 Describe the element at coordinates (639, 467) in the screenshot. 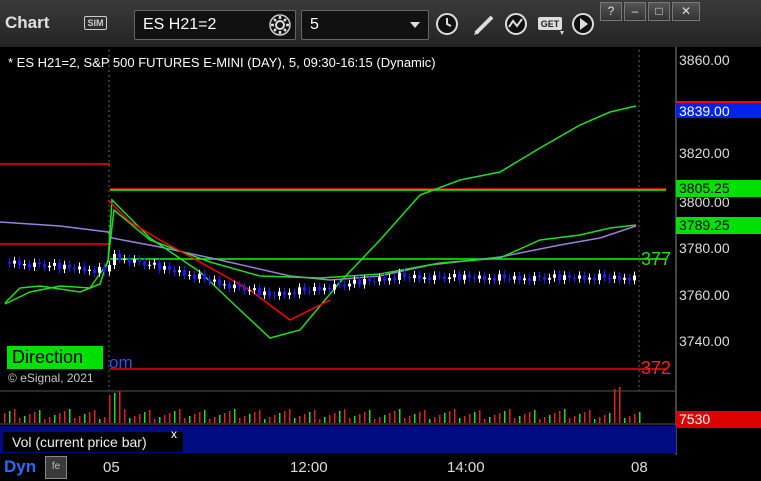

I see `time-label: 08` at that location.